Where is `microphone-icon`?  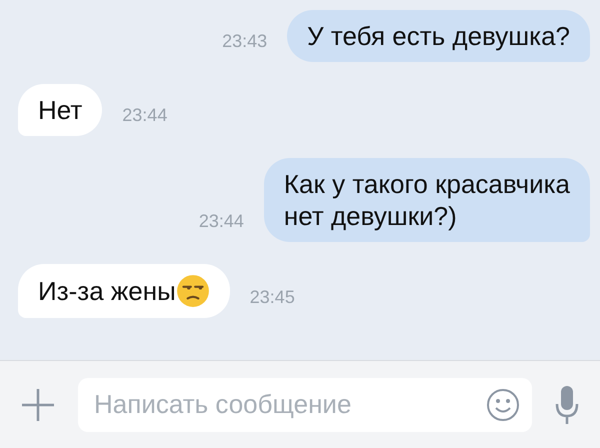
microphone-icon is located at coordinates (567, 405).